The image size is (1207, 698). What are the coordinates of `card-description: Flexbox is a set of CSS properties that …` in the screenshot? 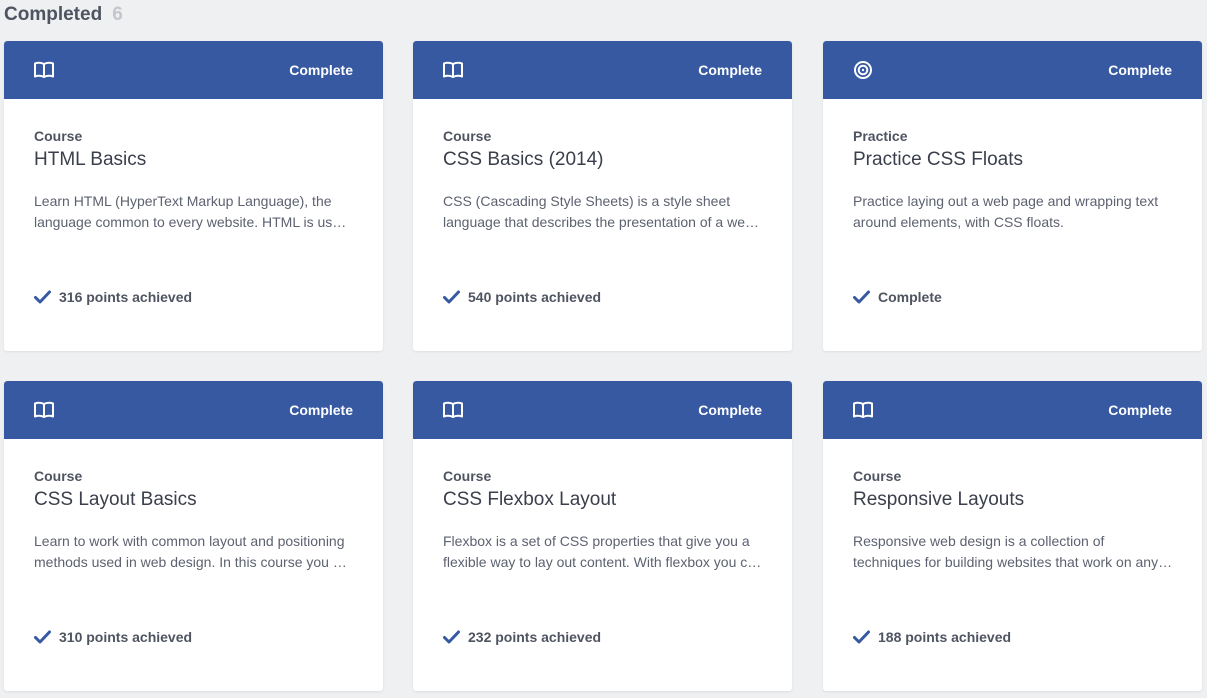 It's located at (603, 551).